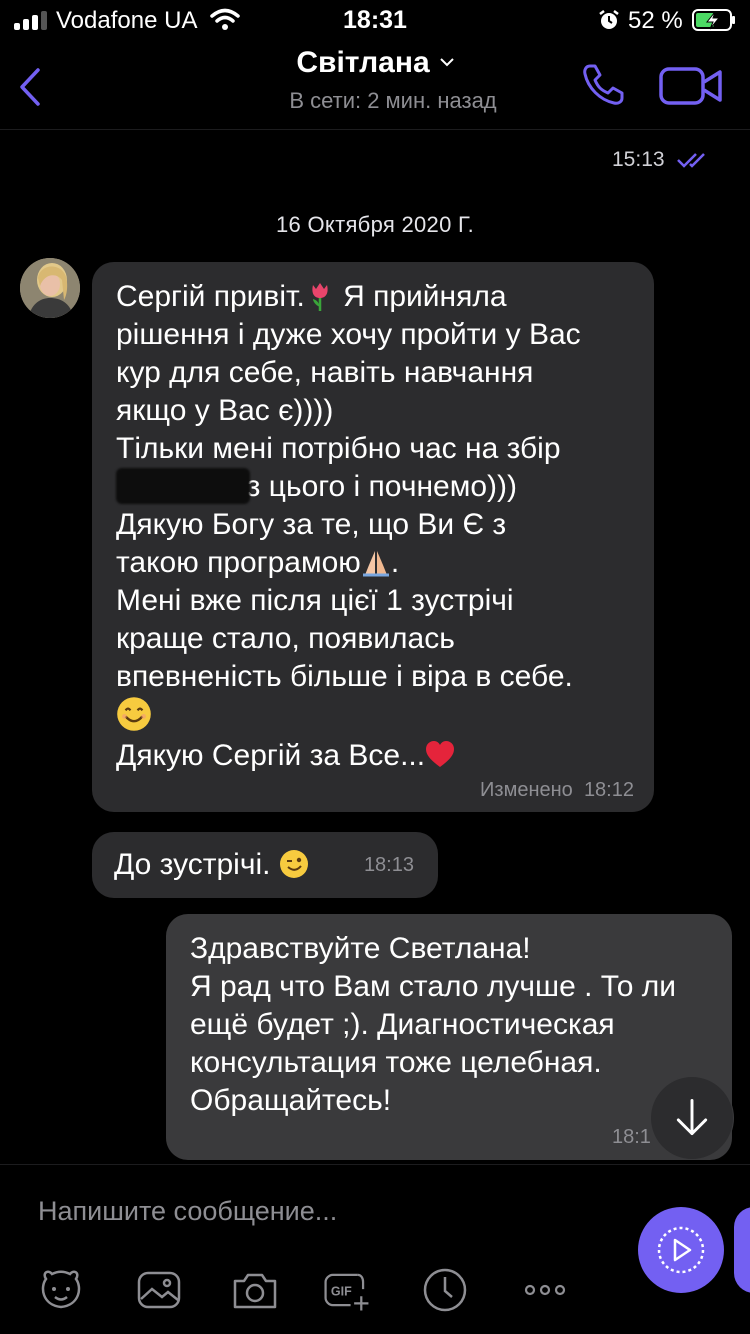  Describe the element at coordinates (691, 86) in the screenshot. I see `video-icon` at that location.